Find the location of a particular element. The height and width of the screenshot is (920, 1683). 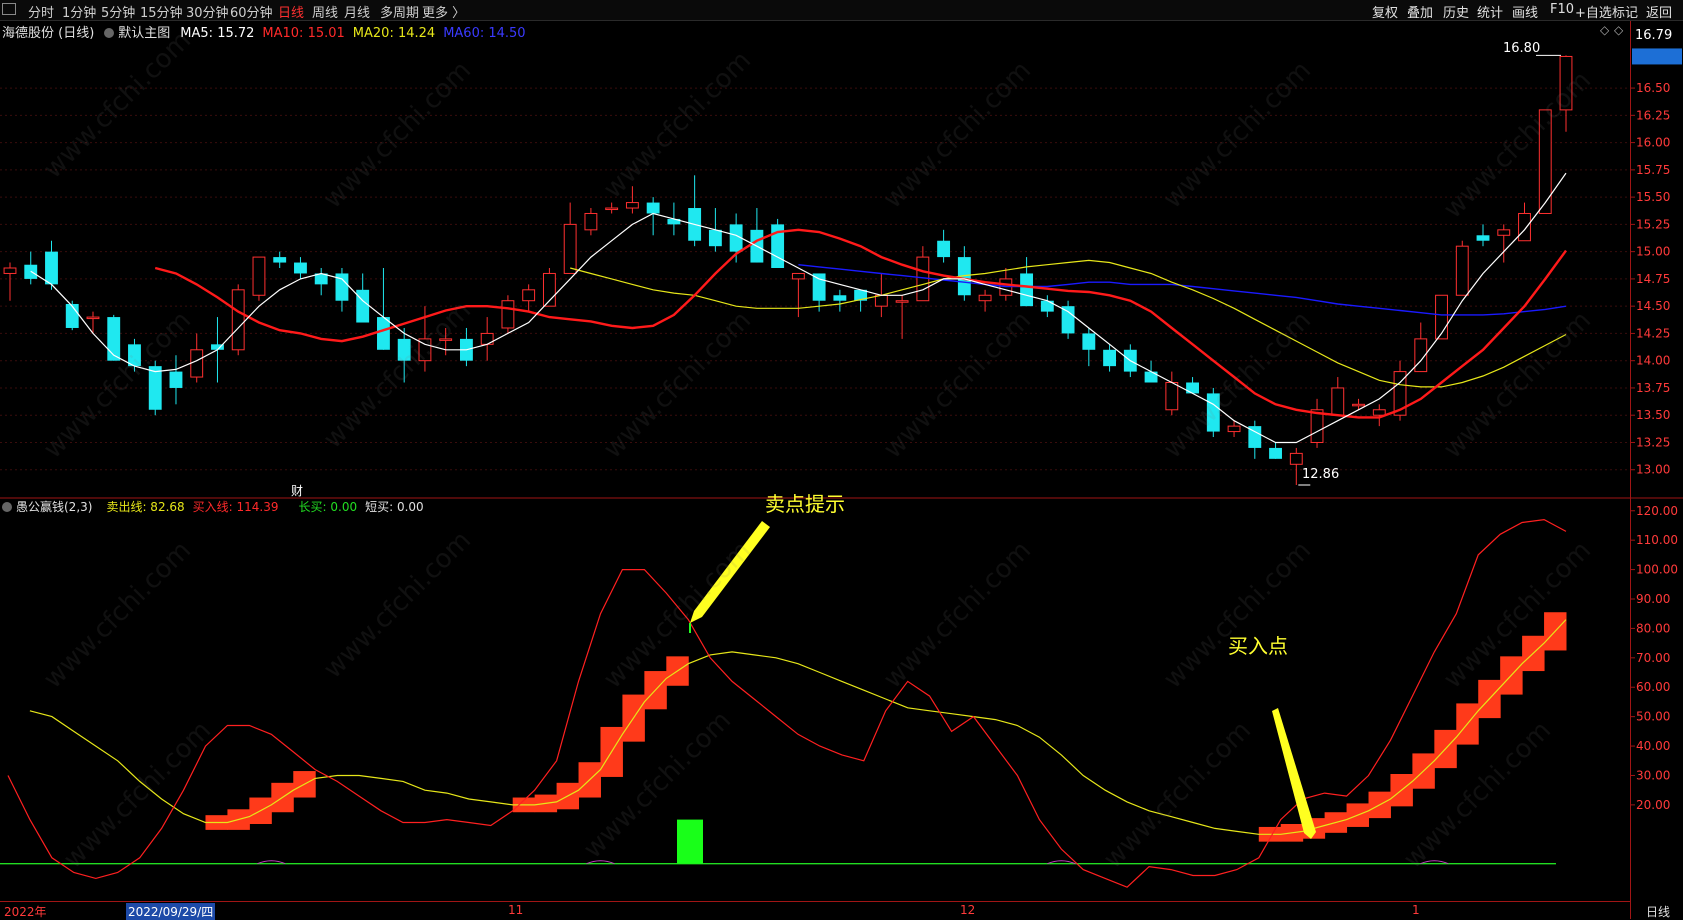

toolbar-btn-7: 标记 is located at coordinates (1625, 11).